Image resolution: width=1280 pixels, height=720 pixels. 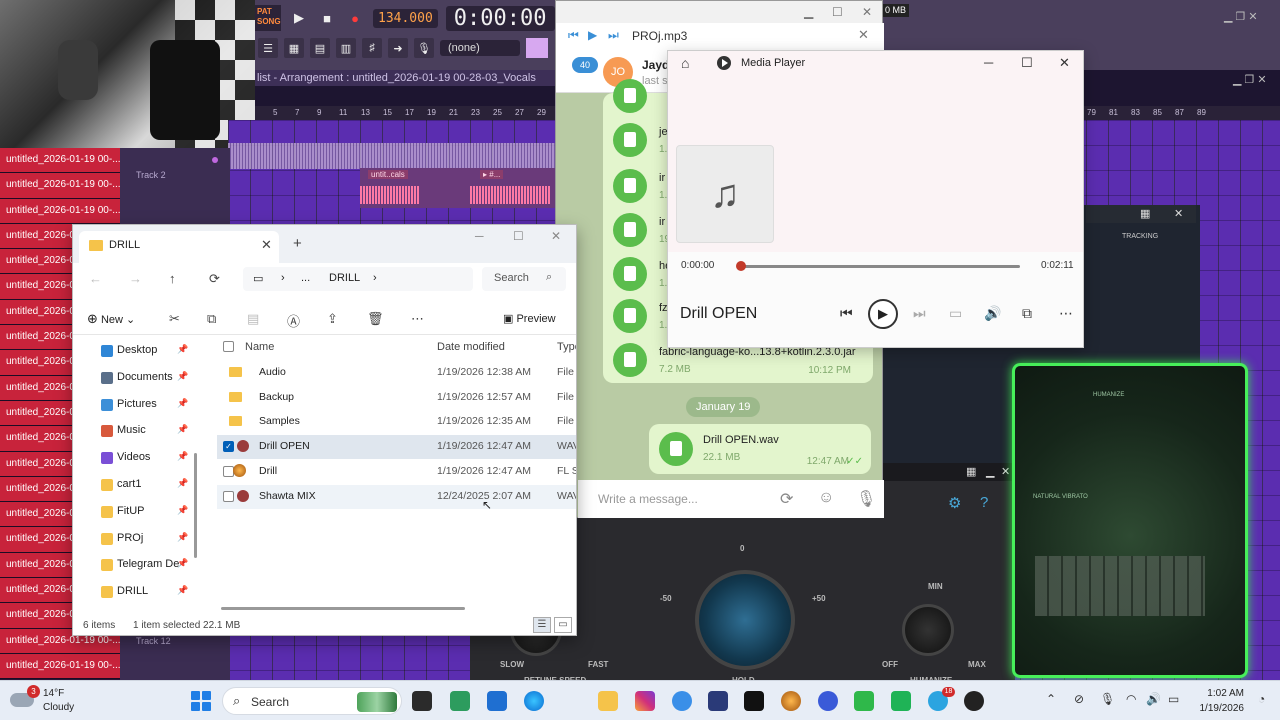 I want to click on chatgpt-icon, so click(x=754, y=701).